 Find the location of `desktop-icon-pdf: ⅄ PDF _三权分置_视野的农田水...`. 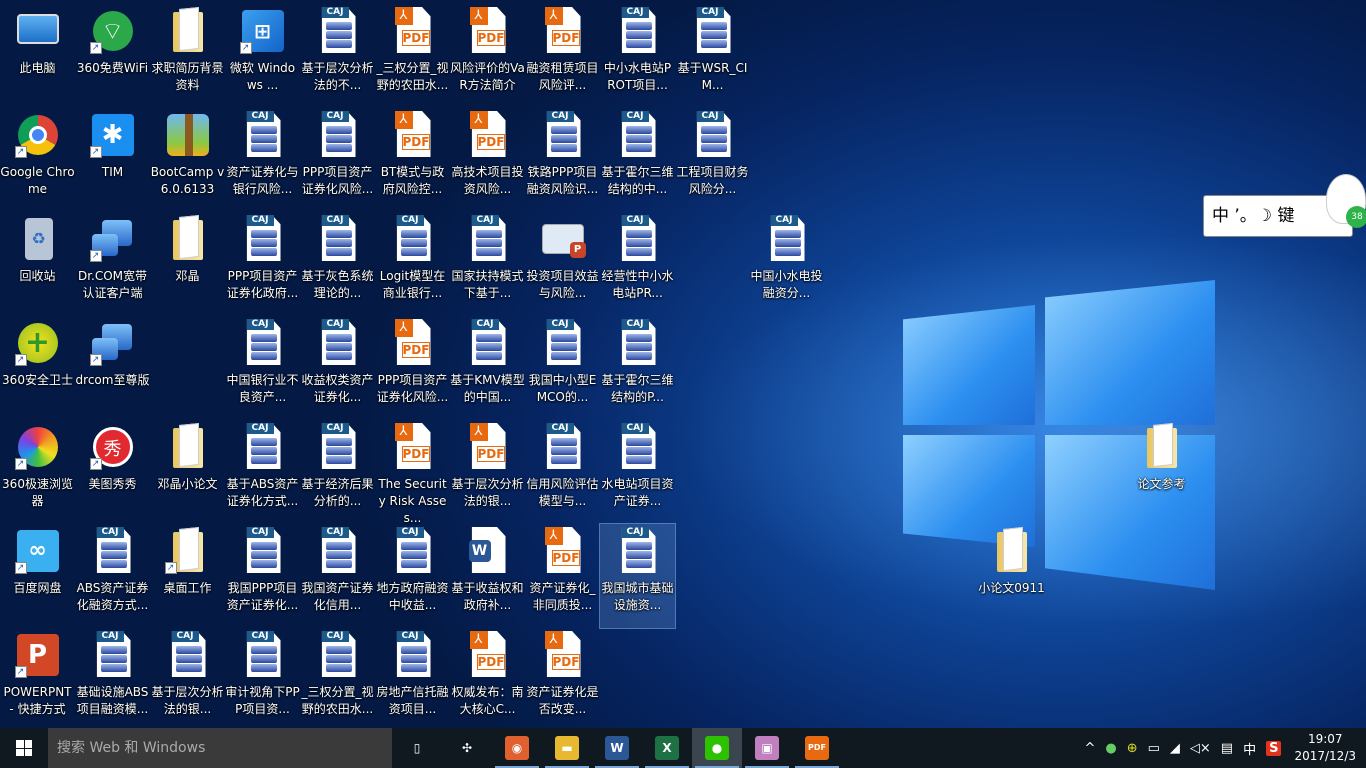

desktop-icon-pdf: ⅄ PDF _三权分置_视野的农田水... is located at coordinates (412, 56).